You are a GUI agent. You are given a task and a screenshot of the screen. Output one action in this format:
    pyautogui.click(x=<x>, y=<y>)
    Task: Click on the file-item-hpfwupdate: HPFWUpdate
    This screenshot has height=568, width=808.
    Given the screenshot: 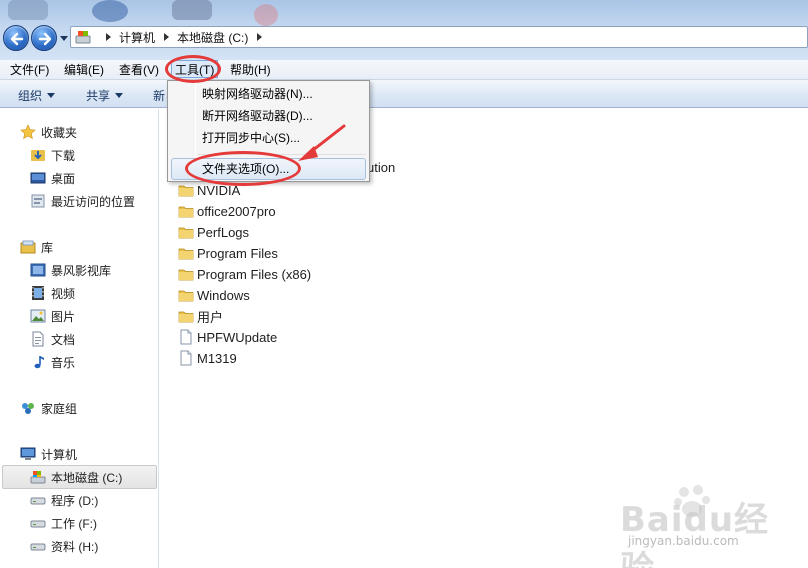 What is the action you would take?
    pyautogui.click(x=227, y=337)
    